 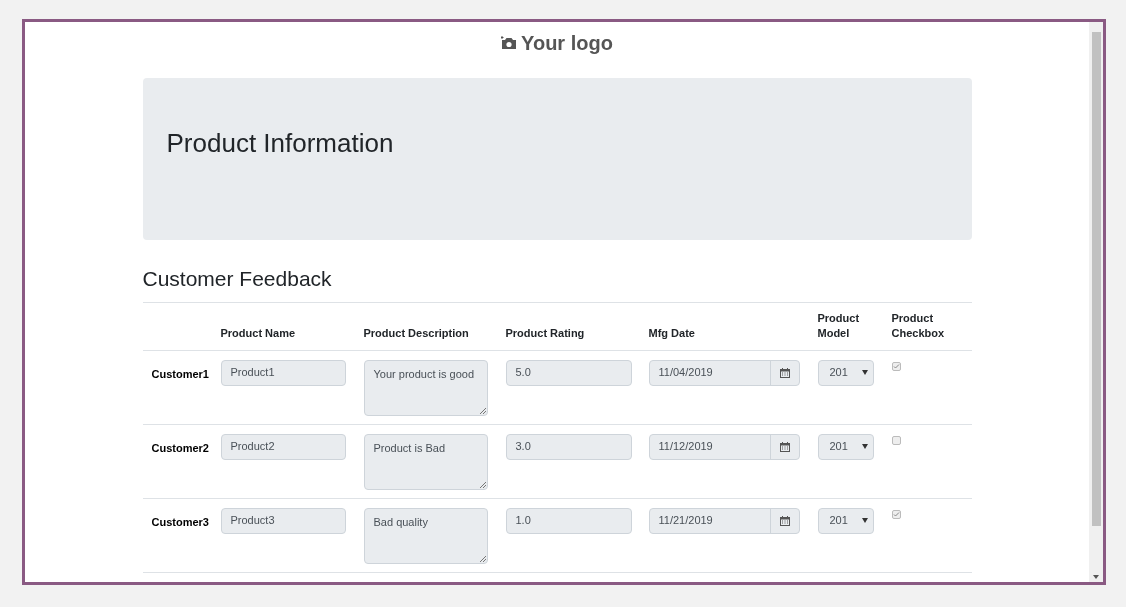 What do you see at coordinates (568, 446) in the screenshot?
I see `rating-field: 3.0` at bounding box center [568, 446].